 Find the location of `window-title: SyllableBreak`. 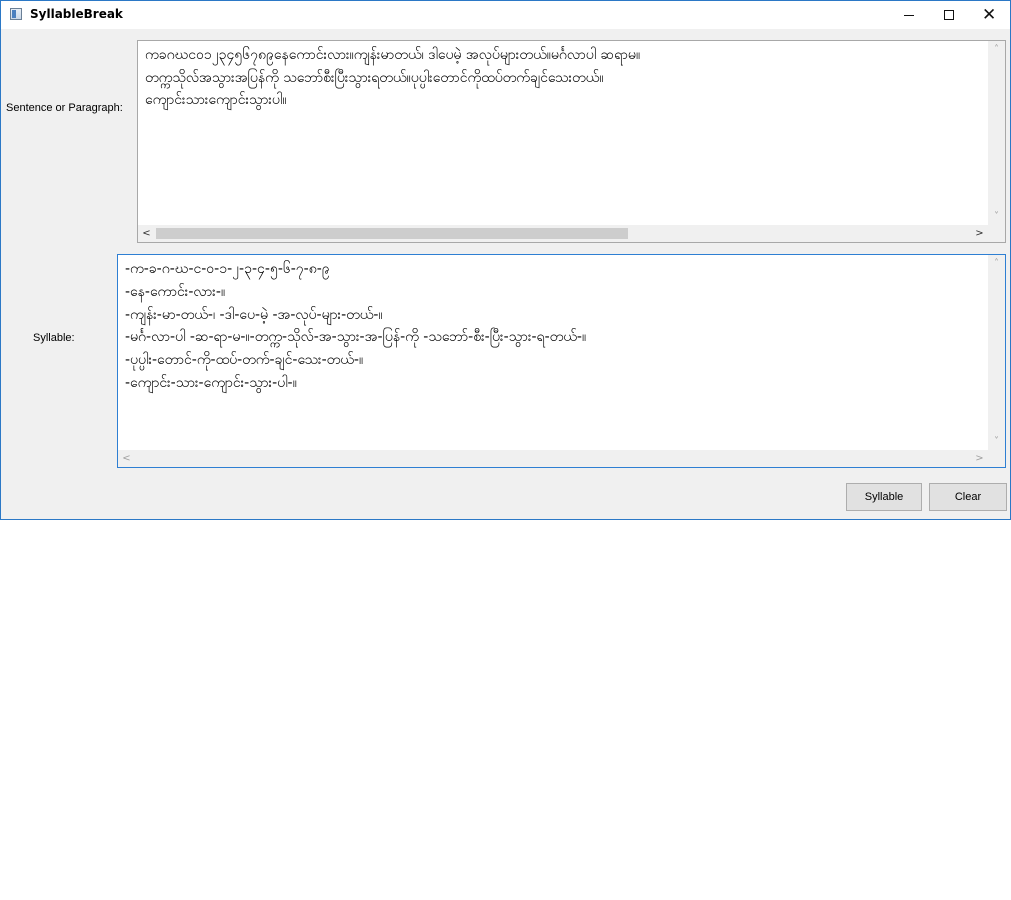

window-title: SyllableBreak is located at coordinates (76, 14).